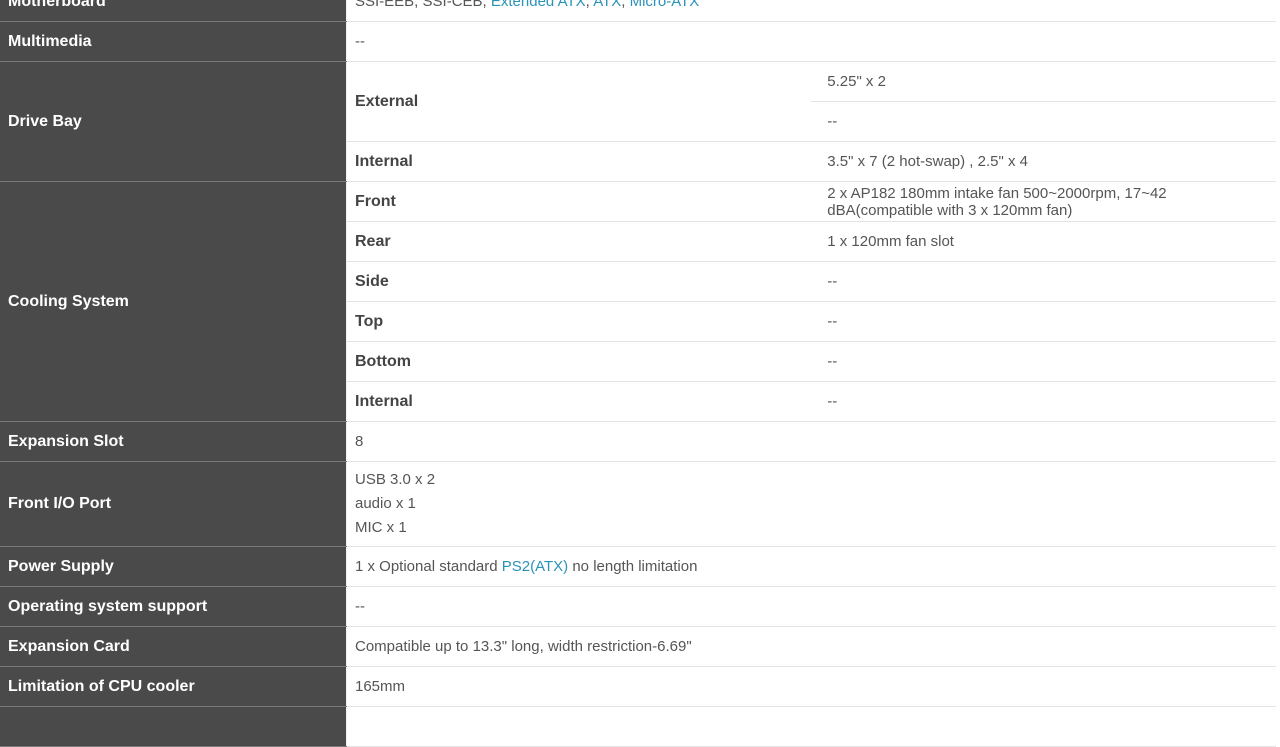 The width and height of the screenshot is (1280, 747). Describe the element at coordinates (173, 686) in the screenshot. I see `category-label: Limitation of CPU cooler` at that location.